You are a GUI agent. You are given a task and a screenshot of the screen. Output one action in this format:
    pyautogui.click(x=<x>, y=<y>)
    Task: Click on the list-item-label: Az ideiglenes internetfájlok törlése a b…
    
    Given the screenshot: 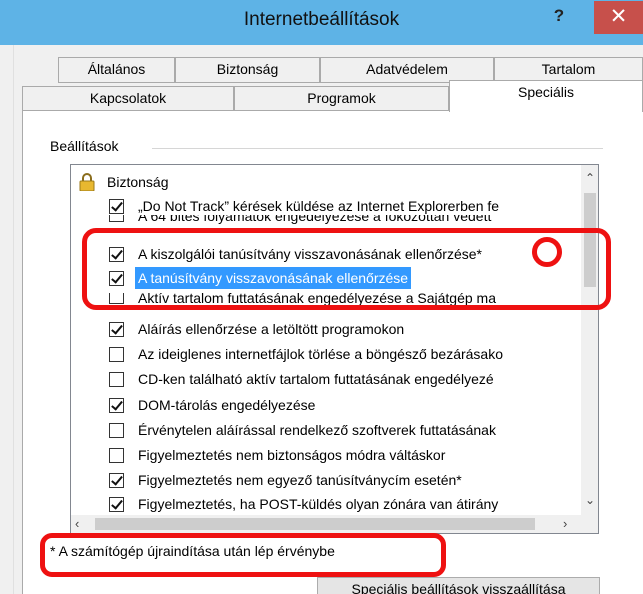 What is the action you would take?
    pyautogui.click(x=321, y=354)
    